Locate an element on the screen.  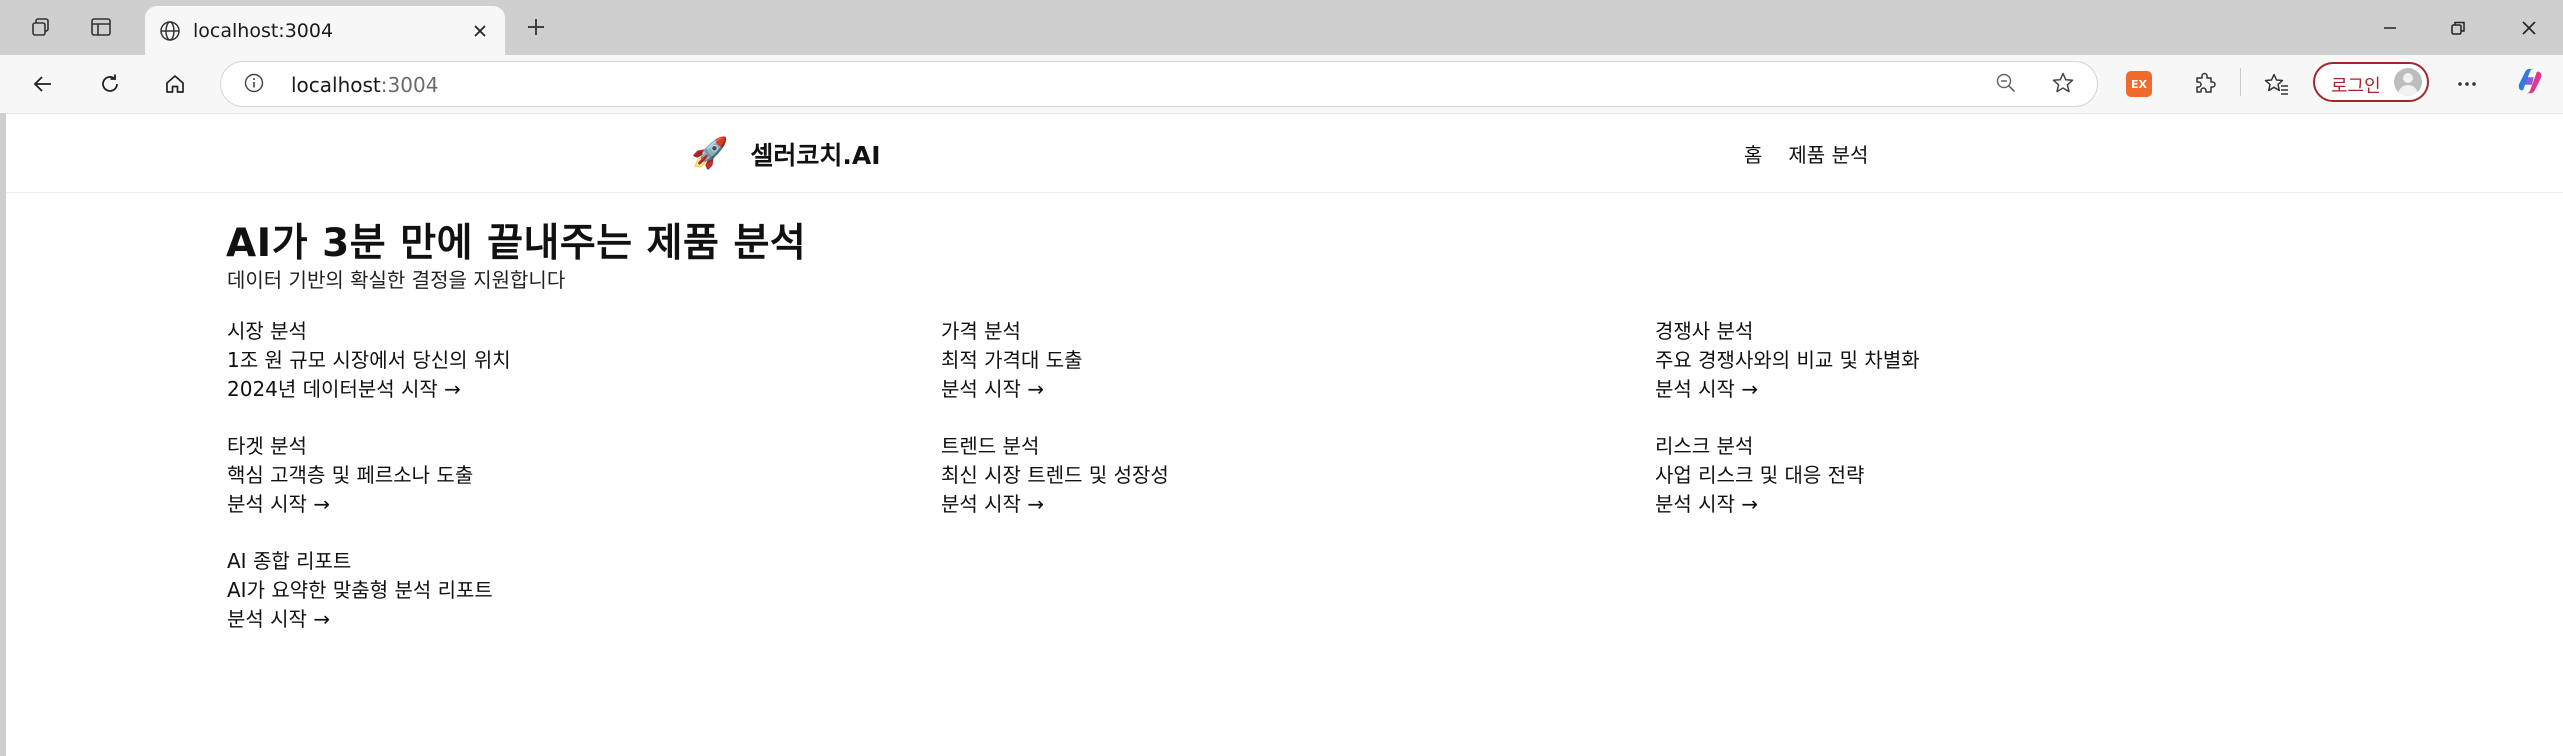
login-label: 로그인 is located at coordinates (2356, 86).